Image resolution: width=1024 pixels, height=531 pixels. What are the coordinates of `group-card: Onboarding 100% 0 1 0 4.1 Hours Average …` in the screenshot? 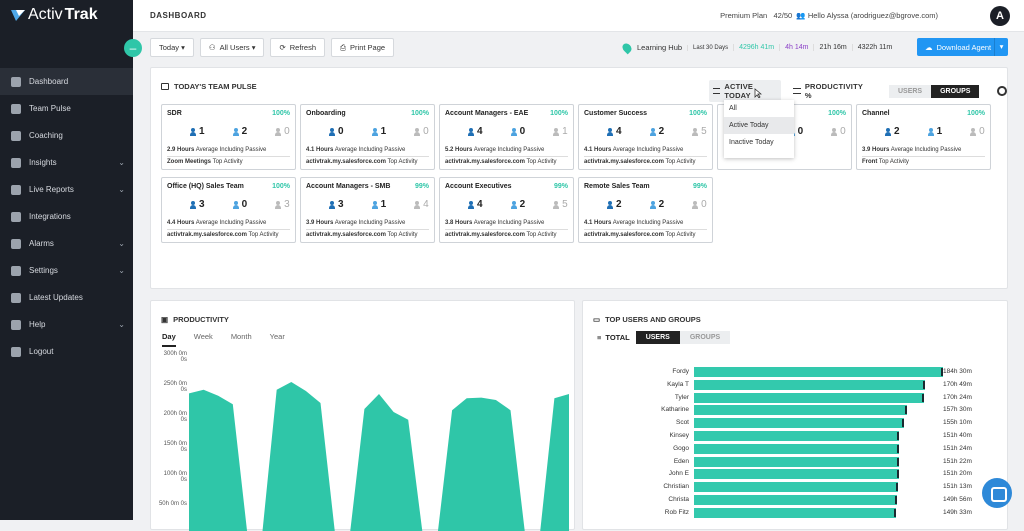 It's located at (367, 137).